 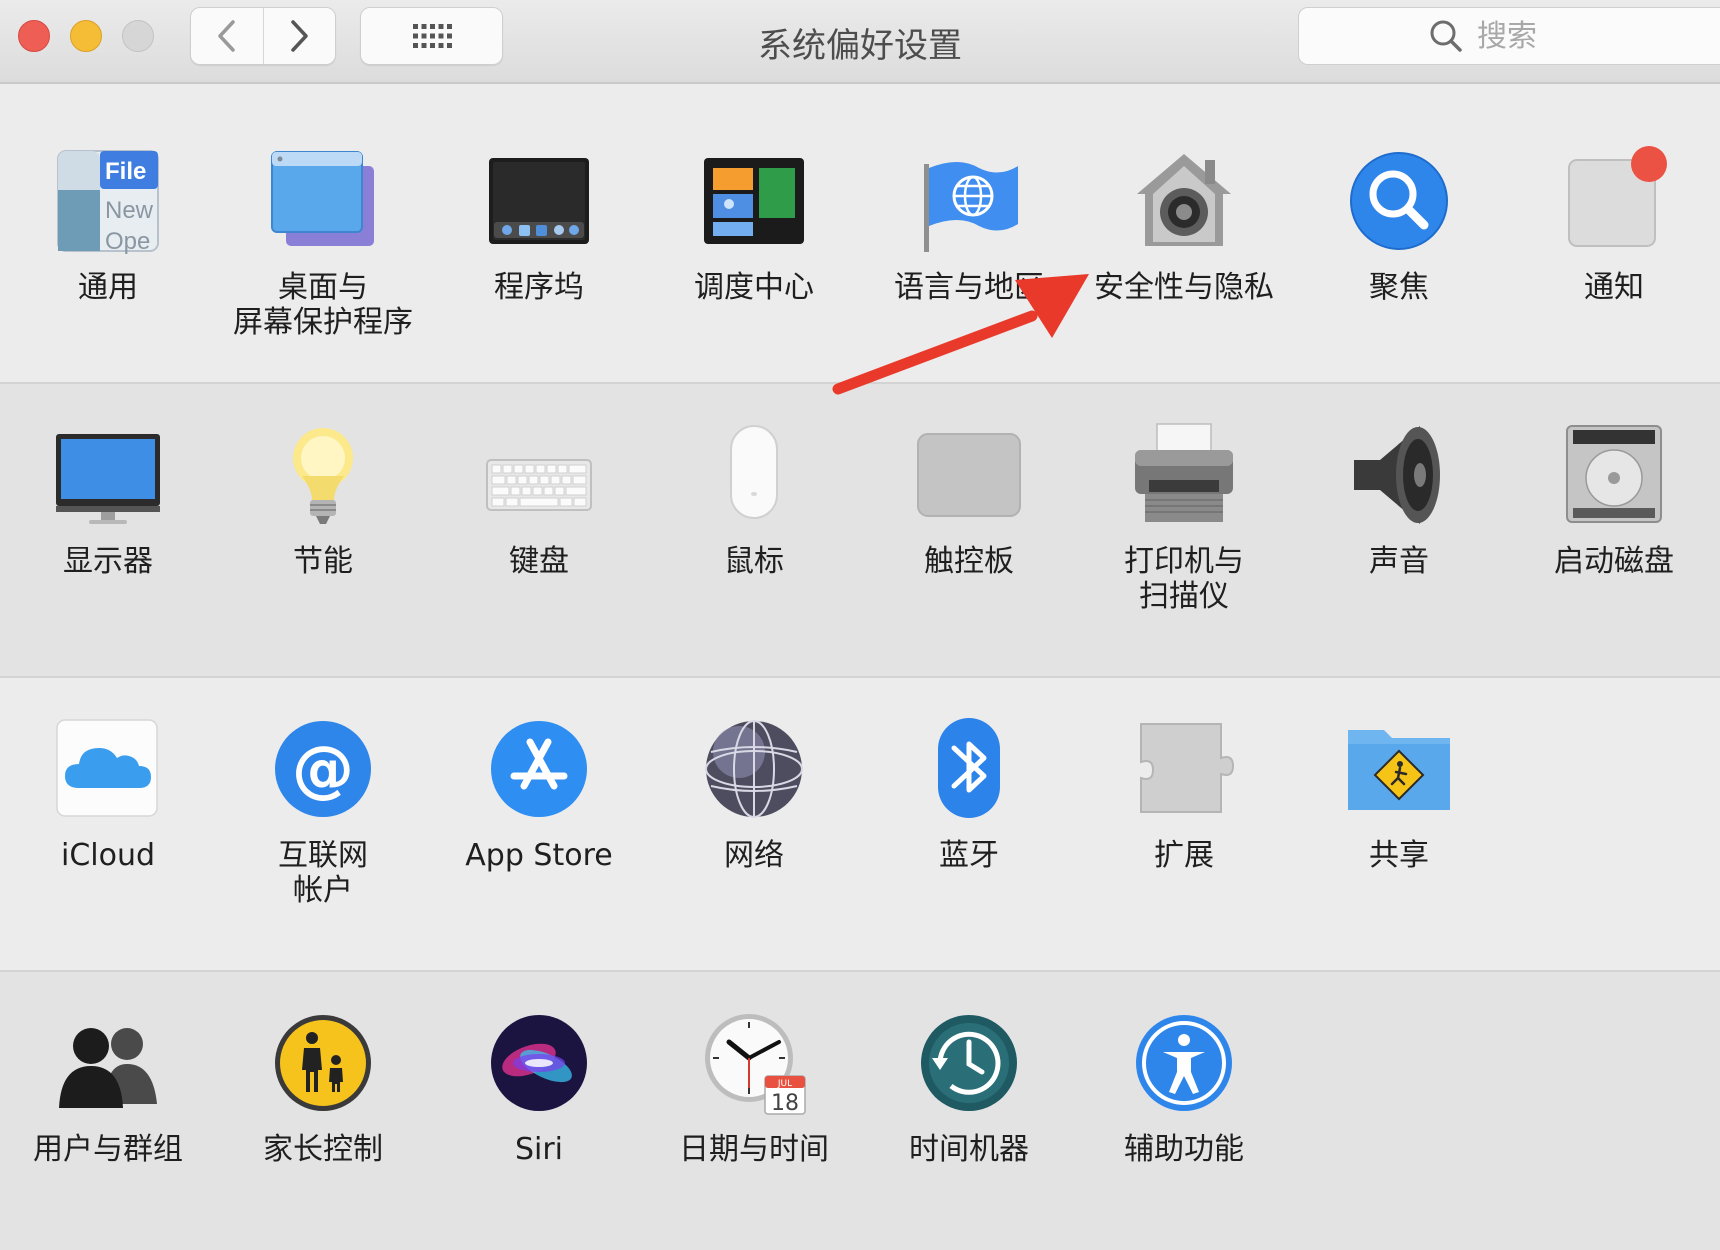 What do you see at coordinates (754, 472) in the screenshot?
I see `mouse-icon` at bounding box center [754, 472].